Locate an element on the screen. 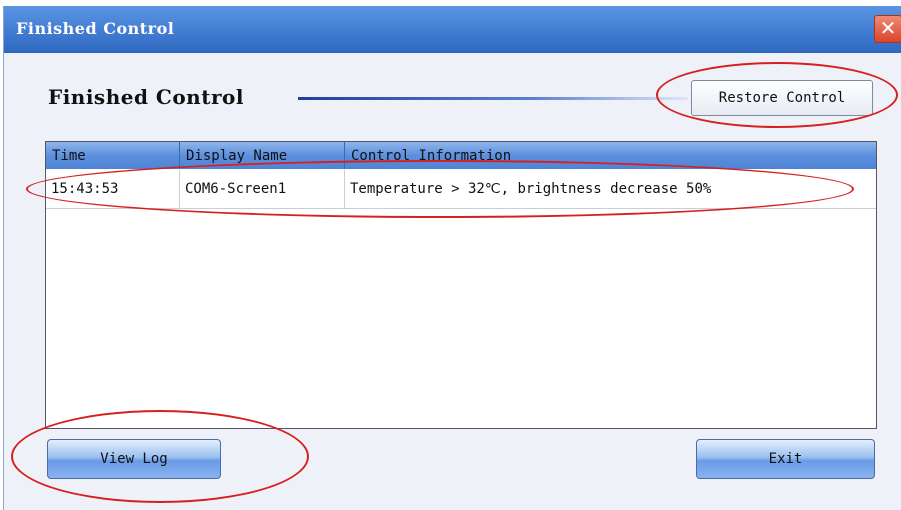  title-bar: Finished Control ✕ is located at coordinates (452, 29).